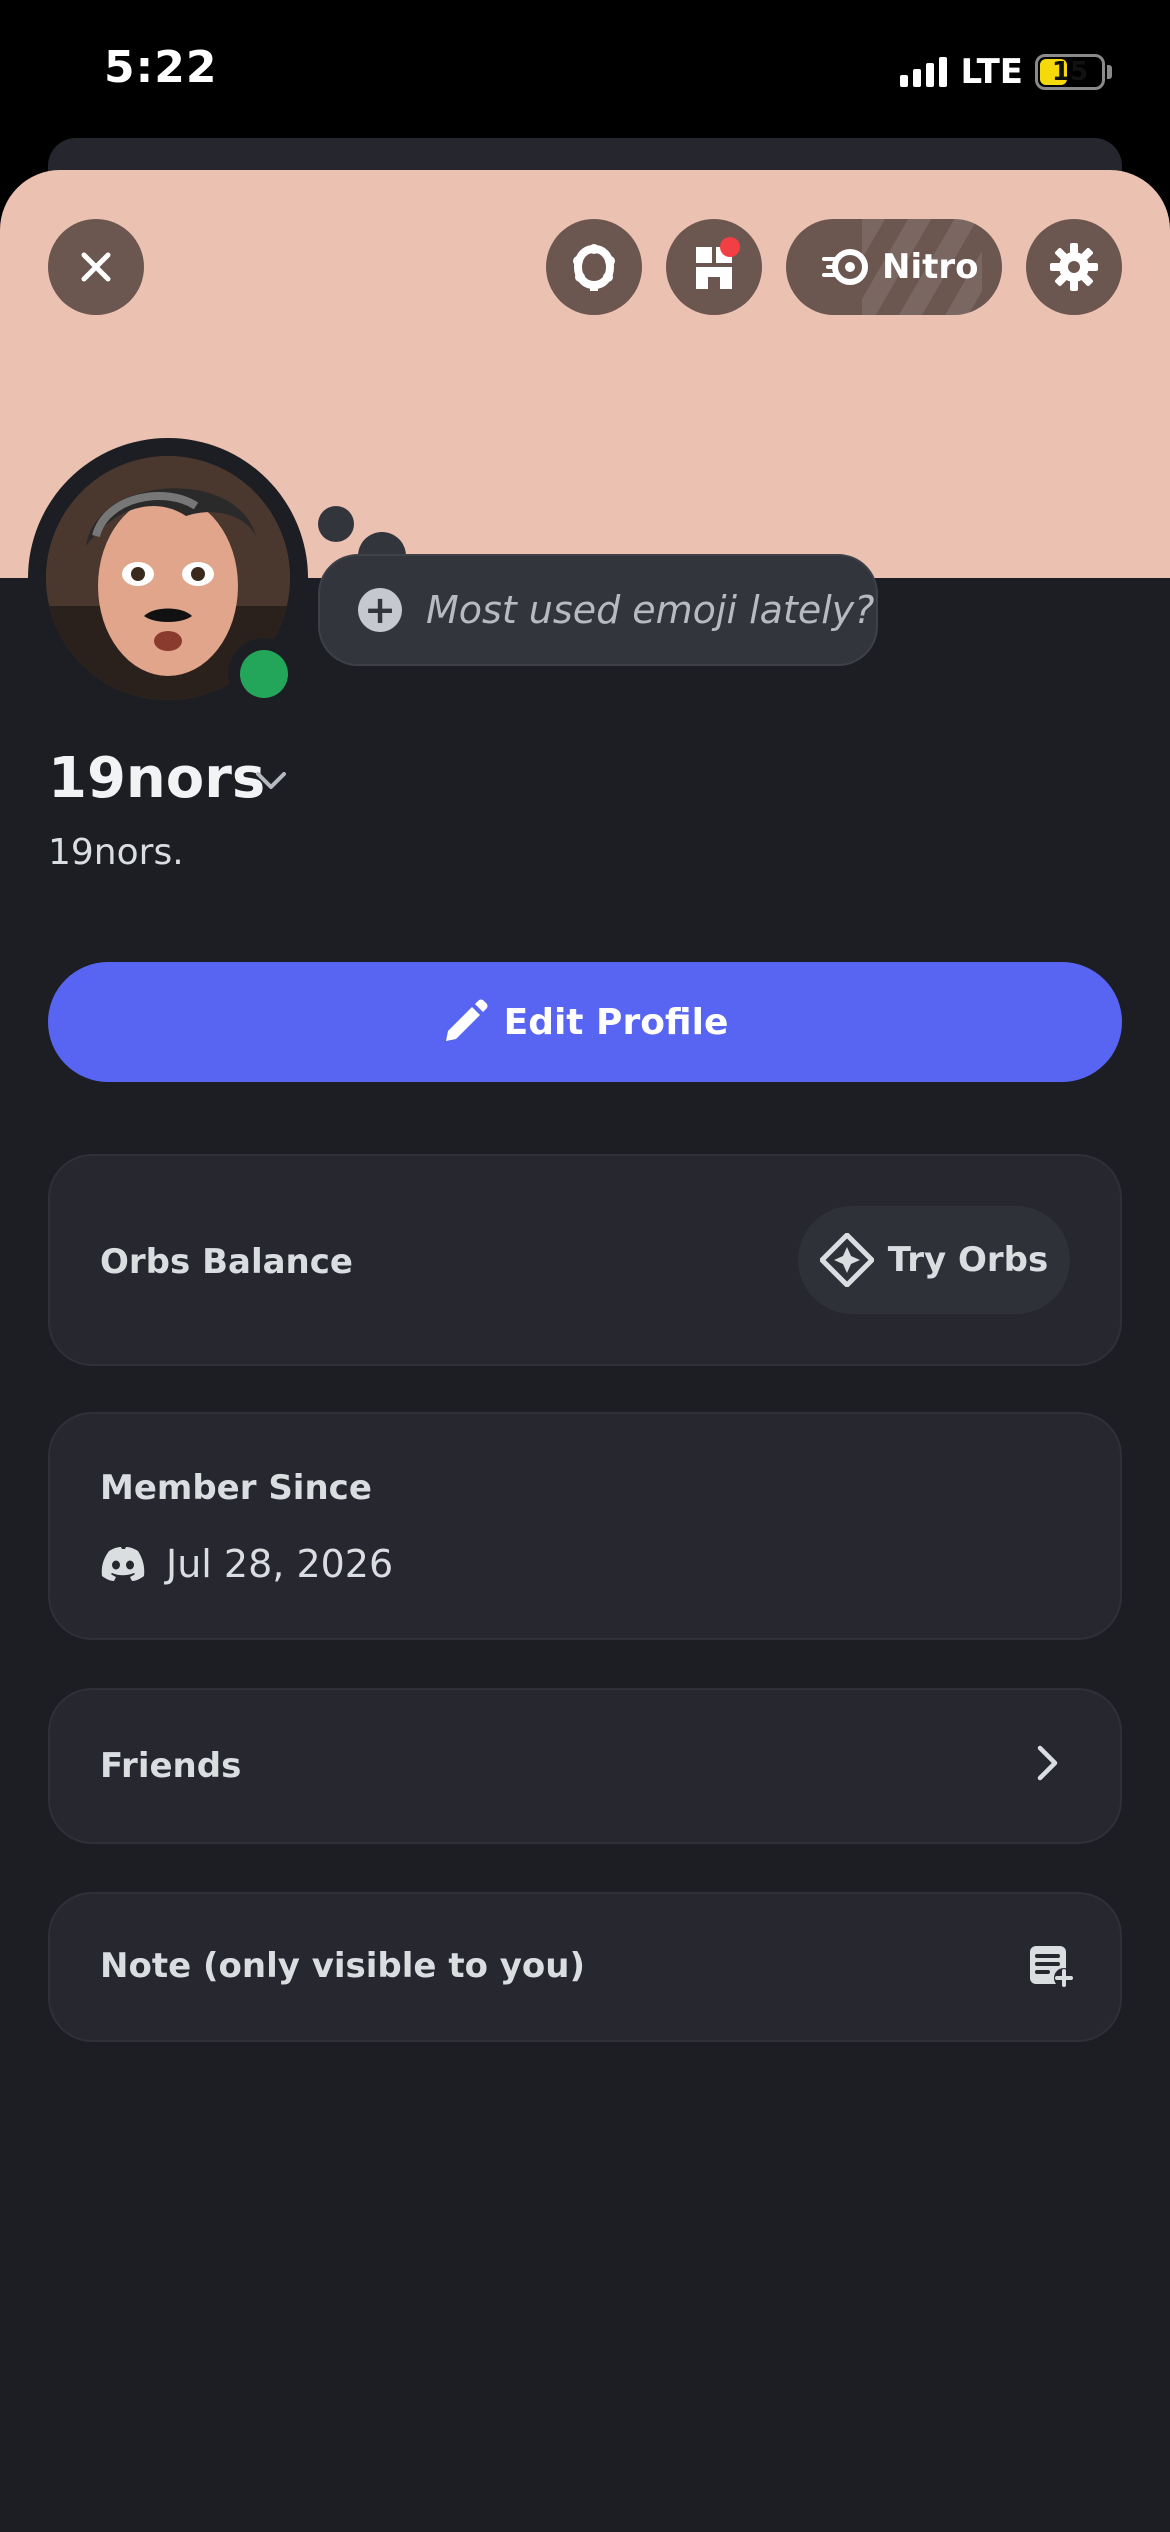  I want to click on discord-icon, so click(123, 1564).